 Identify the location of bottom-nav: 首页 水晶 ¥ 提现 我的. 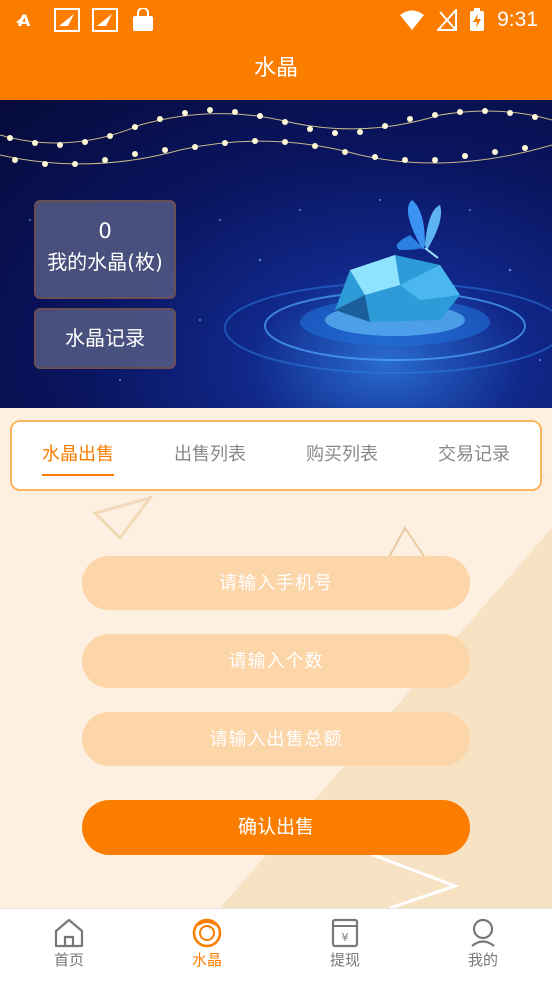
(276, 944).